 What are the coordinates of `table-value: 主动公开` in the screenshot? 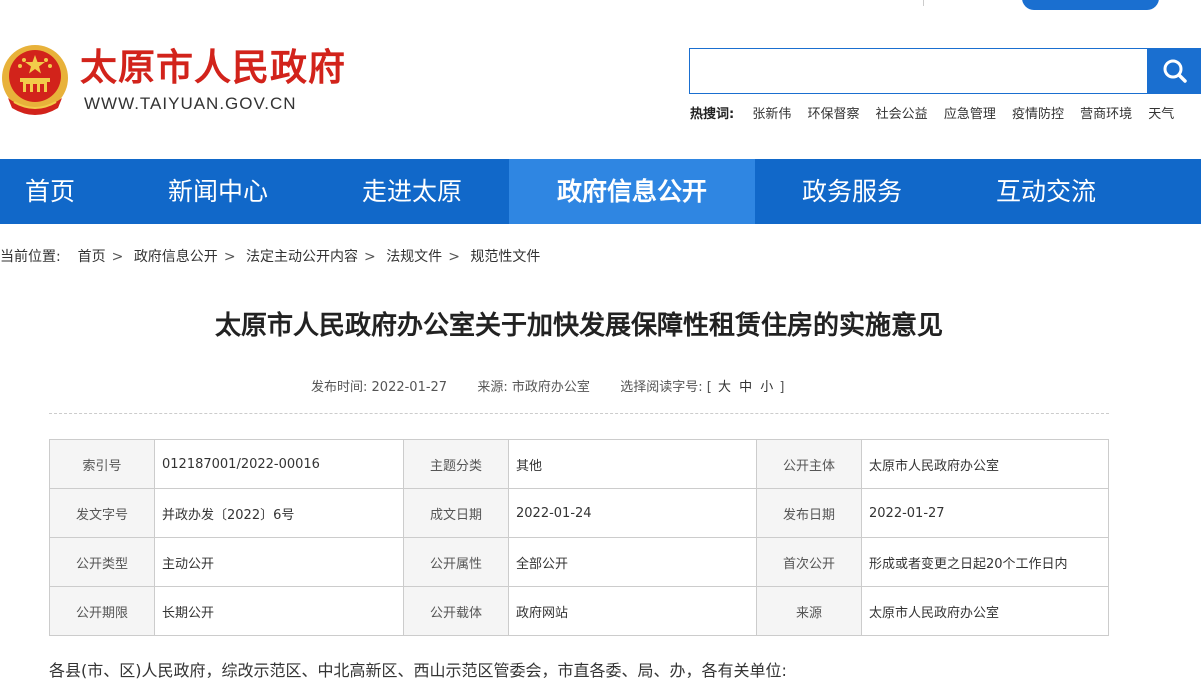 It's located at (279, 562).